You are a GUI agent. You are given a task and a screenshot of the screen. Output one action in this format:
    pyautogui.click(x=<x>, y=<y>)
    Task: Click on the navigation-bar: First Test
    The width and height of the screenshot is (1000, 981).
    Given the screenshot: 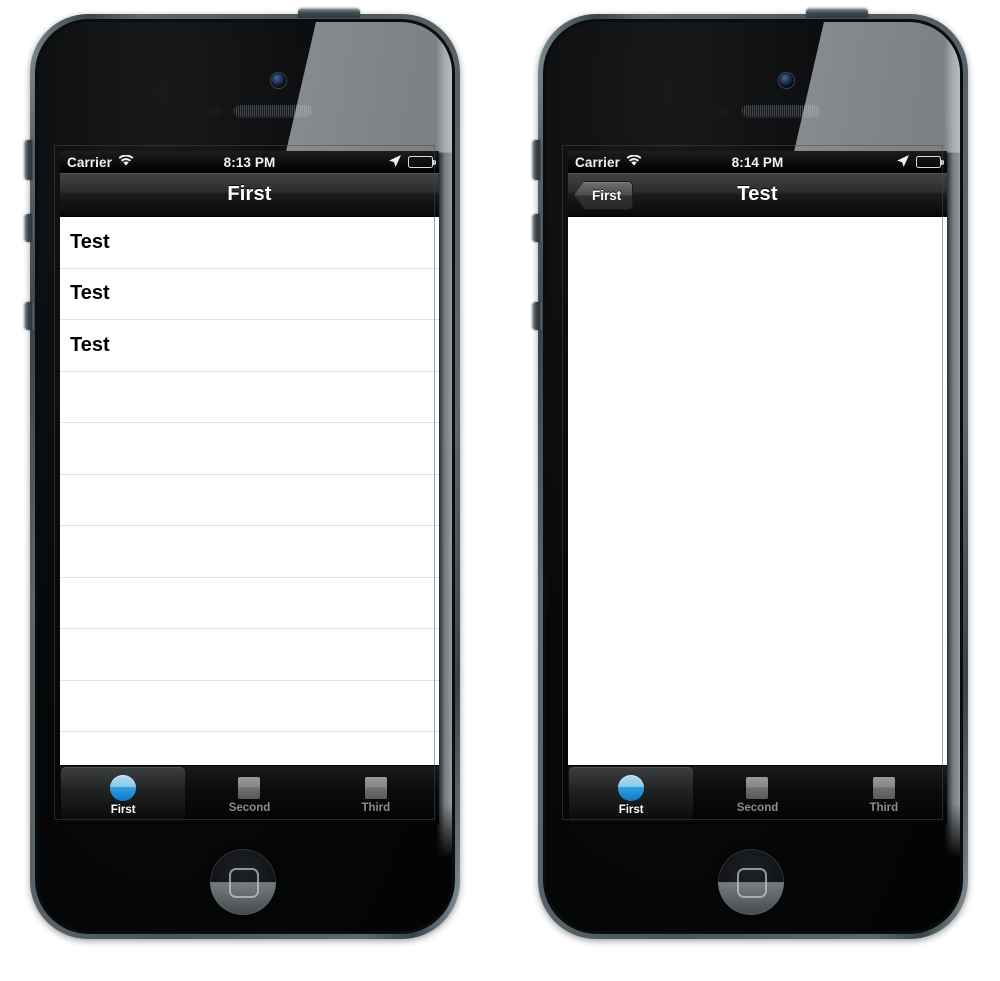 What is the action you would take?
    pyautogui.click(x=757, y=195)
    